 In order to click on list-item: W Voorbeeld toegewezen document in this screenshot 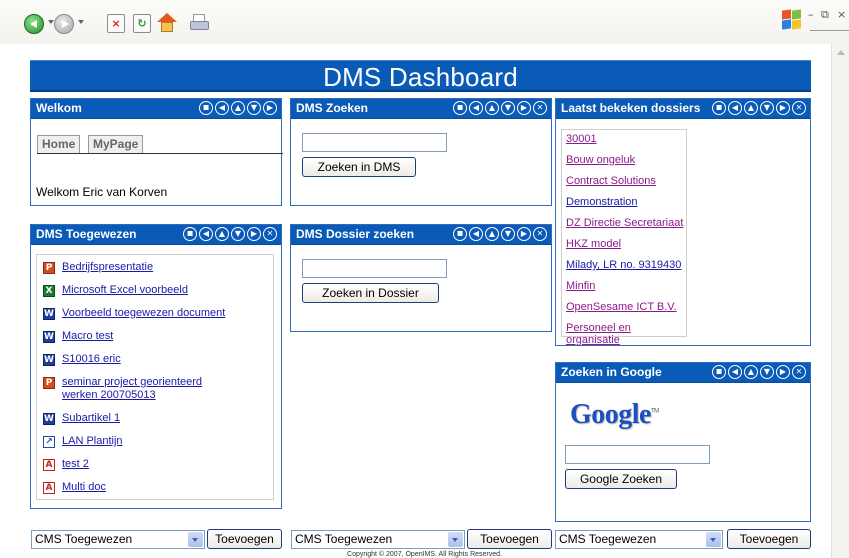, I will do `click(134, 313)`.